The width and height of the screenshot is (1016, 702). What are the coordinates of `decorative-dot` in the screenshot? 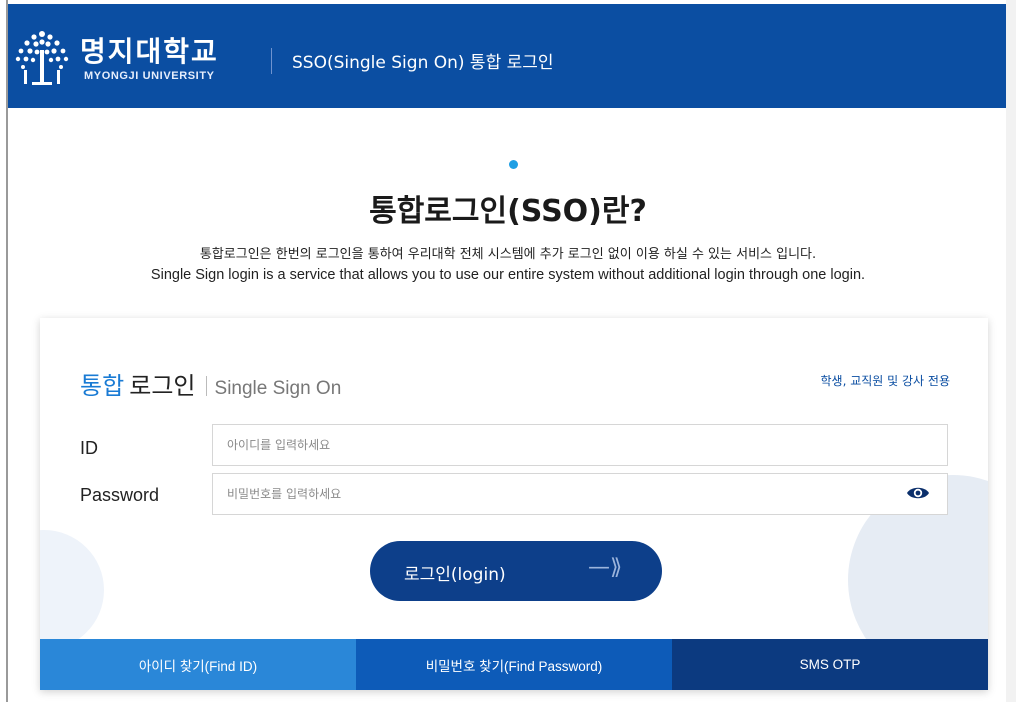 It's located at (513, 164).